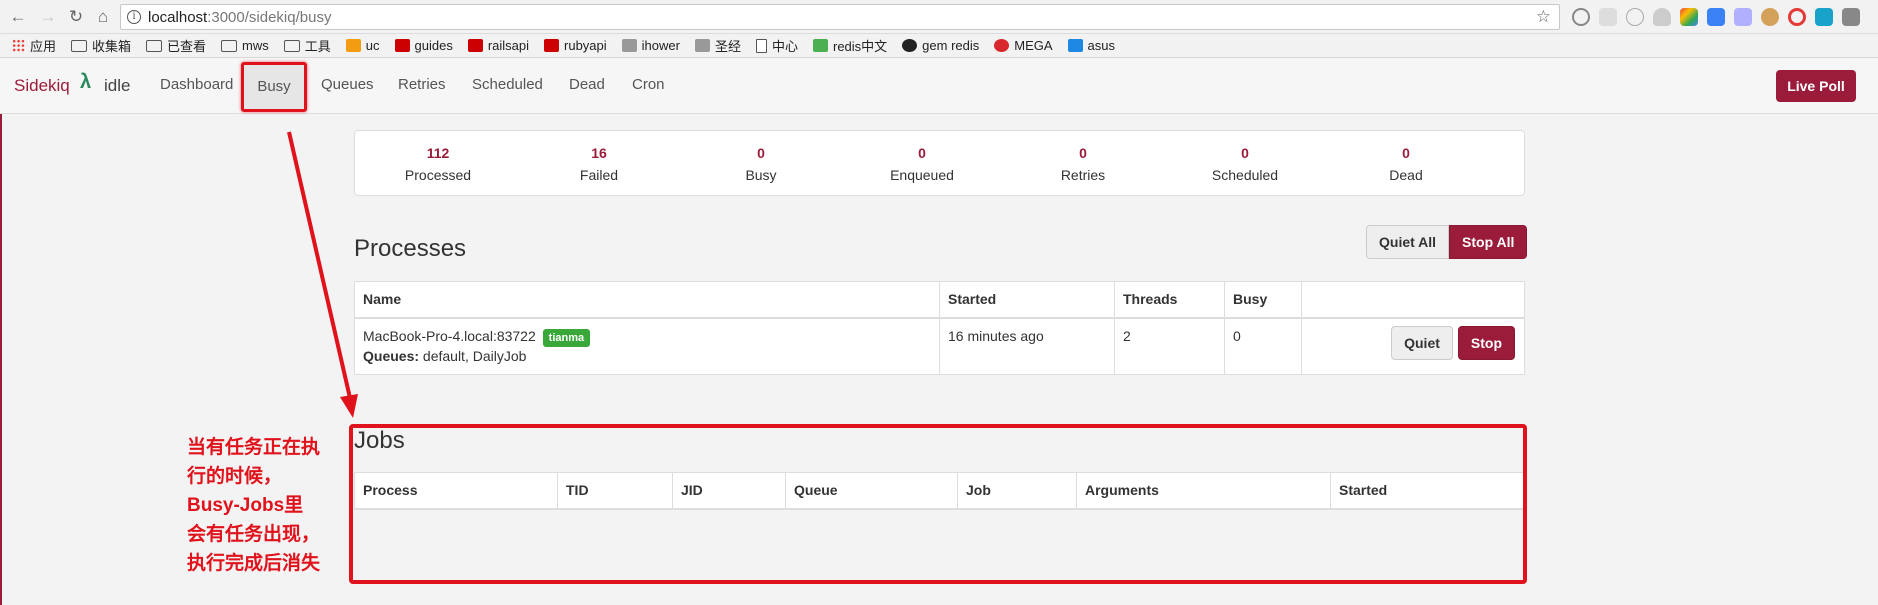  What do you see at coordinates (322, 274) in the screenshot?
I see `annotation-arrow` at bounding box center [322, 274].